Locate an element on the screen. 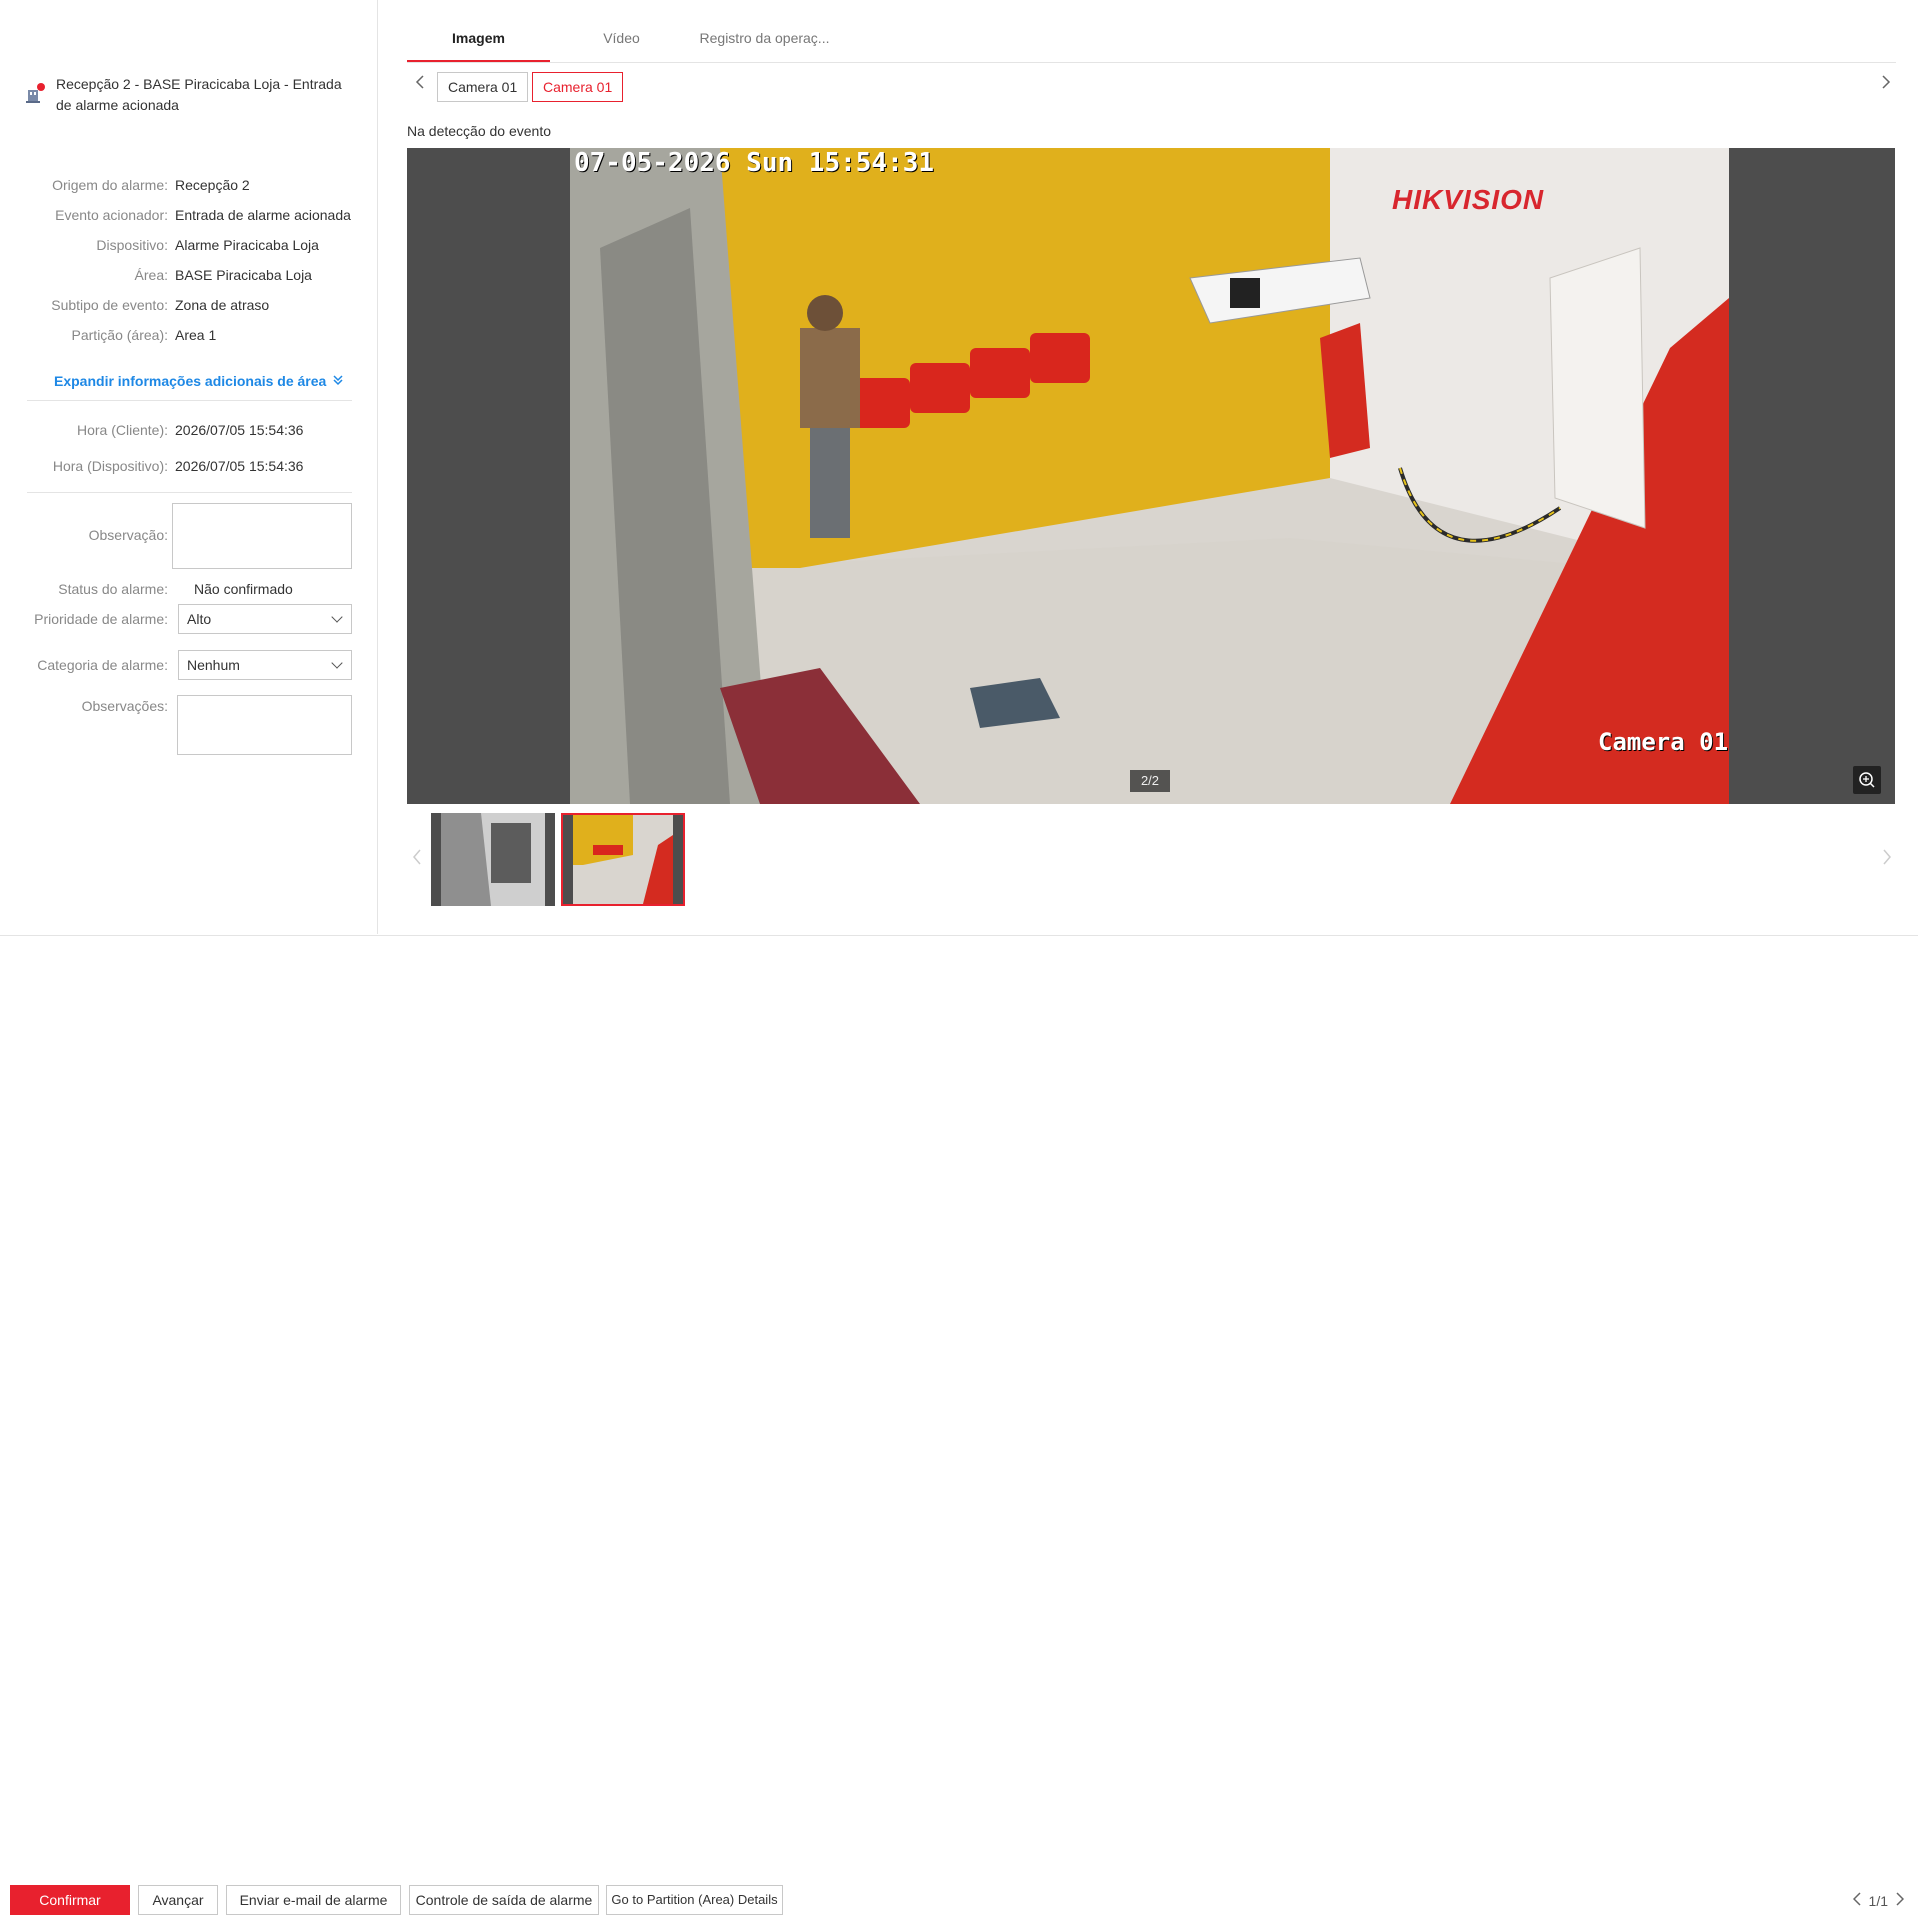  double-chevron-down-icon is located at coordinates (338, 381).